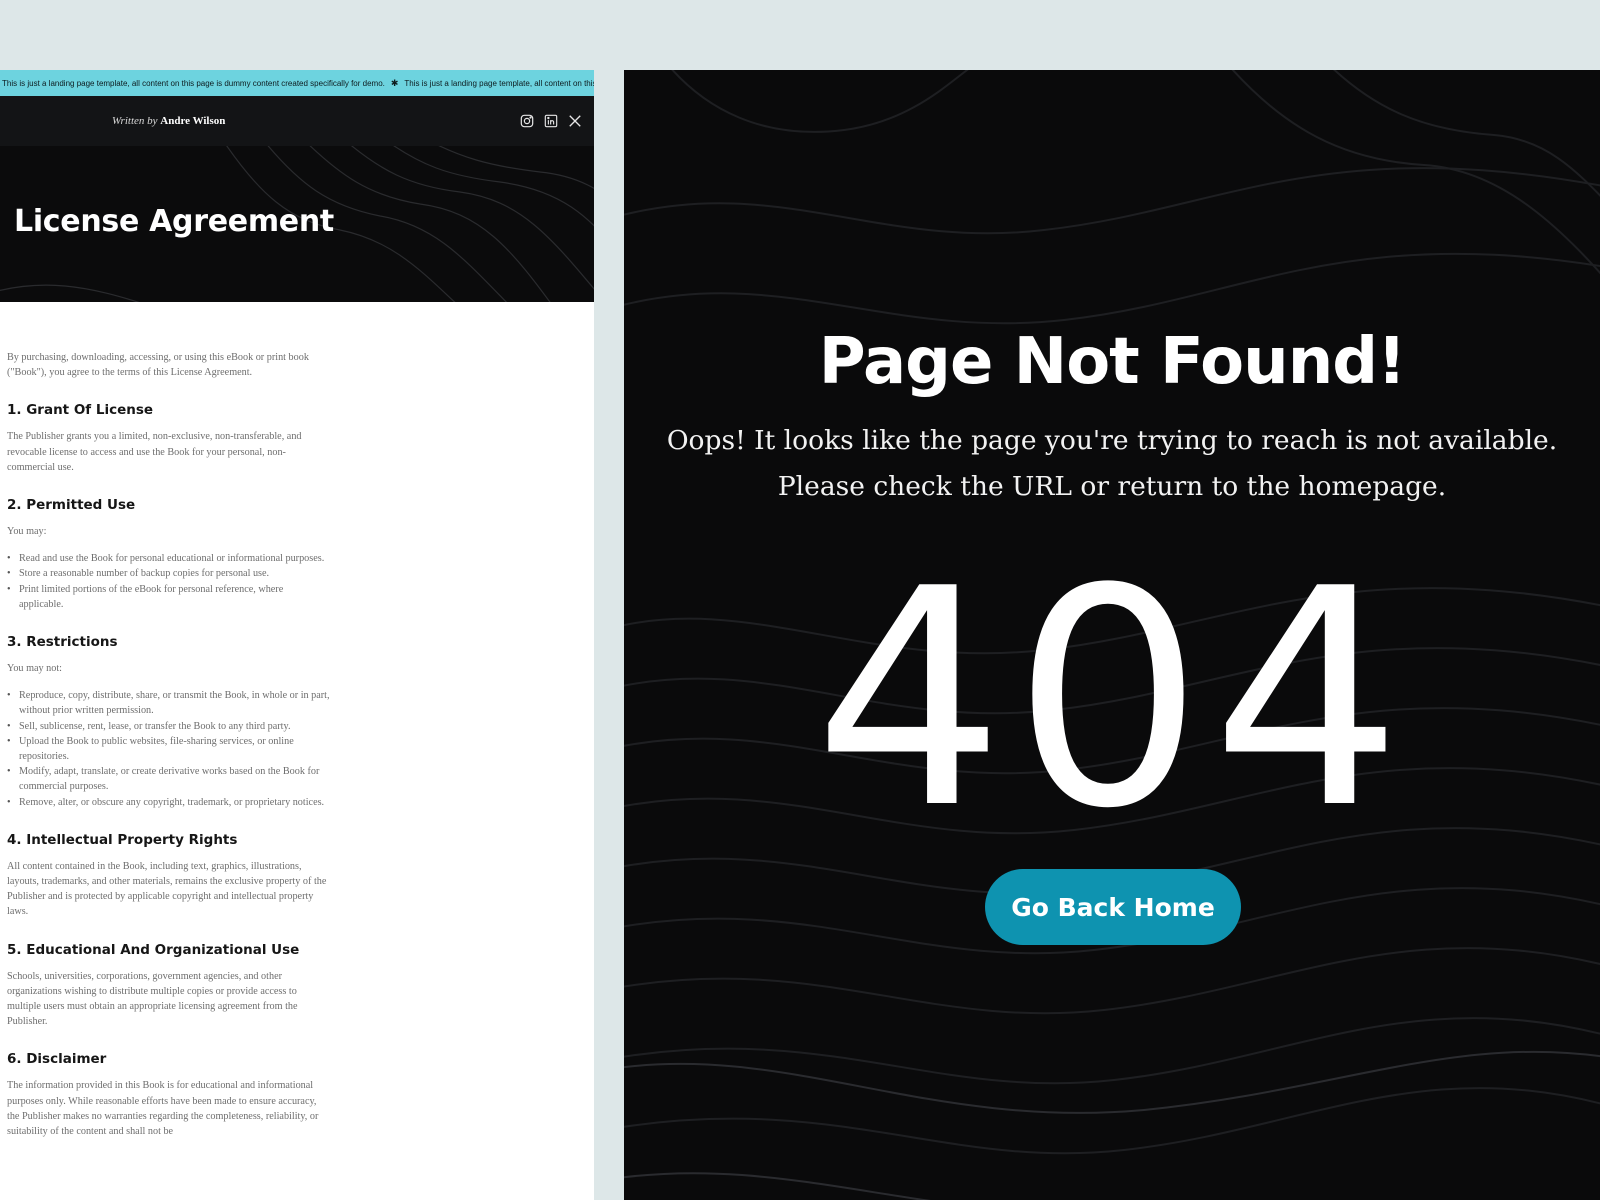  Describe the element at coordinates (1112, 699) in the screenshot. I see `error-code: 404` at that location.